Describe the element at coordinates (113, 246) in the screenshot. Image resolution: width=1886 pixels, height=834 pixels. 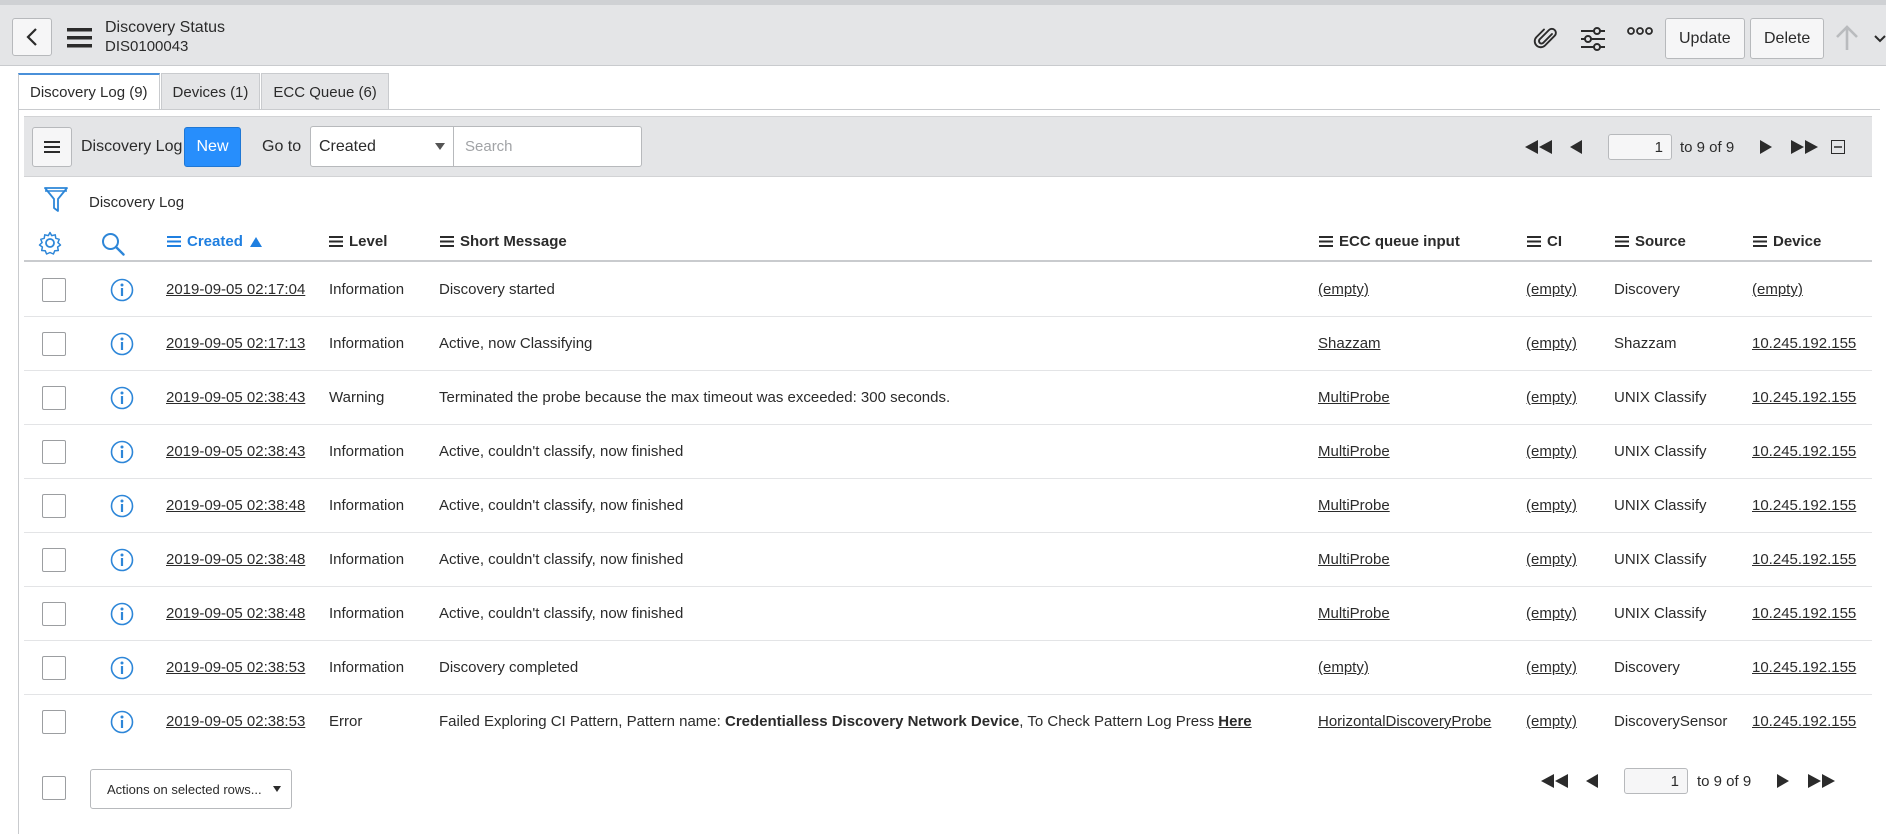
I see `search-icon` at that location.